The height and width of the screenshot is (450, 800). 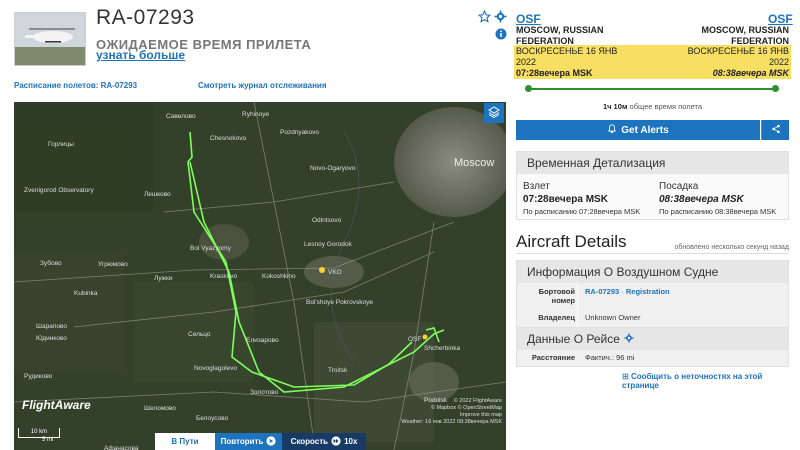 I want to click on route-progress-bar, so click(x=652, y=89).